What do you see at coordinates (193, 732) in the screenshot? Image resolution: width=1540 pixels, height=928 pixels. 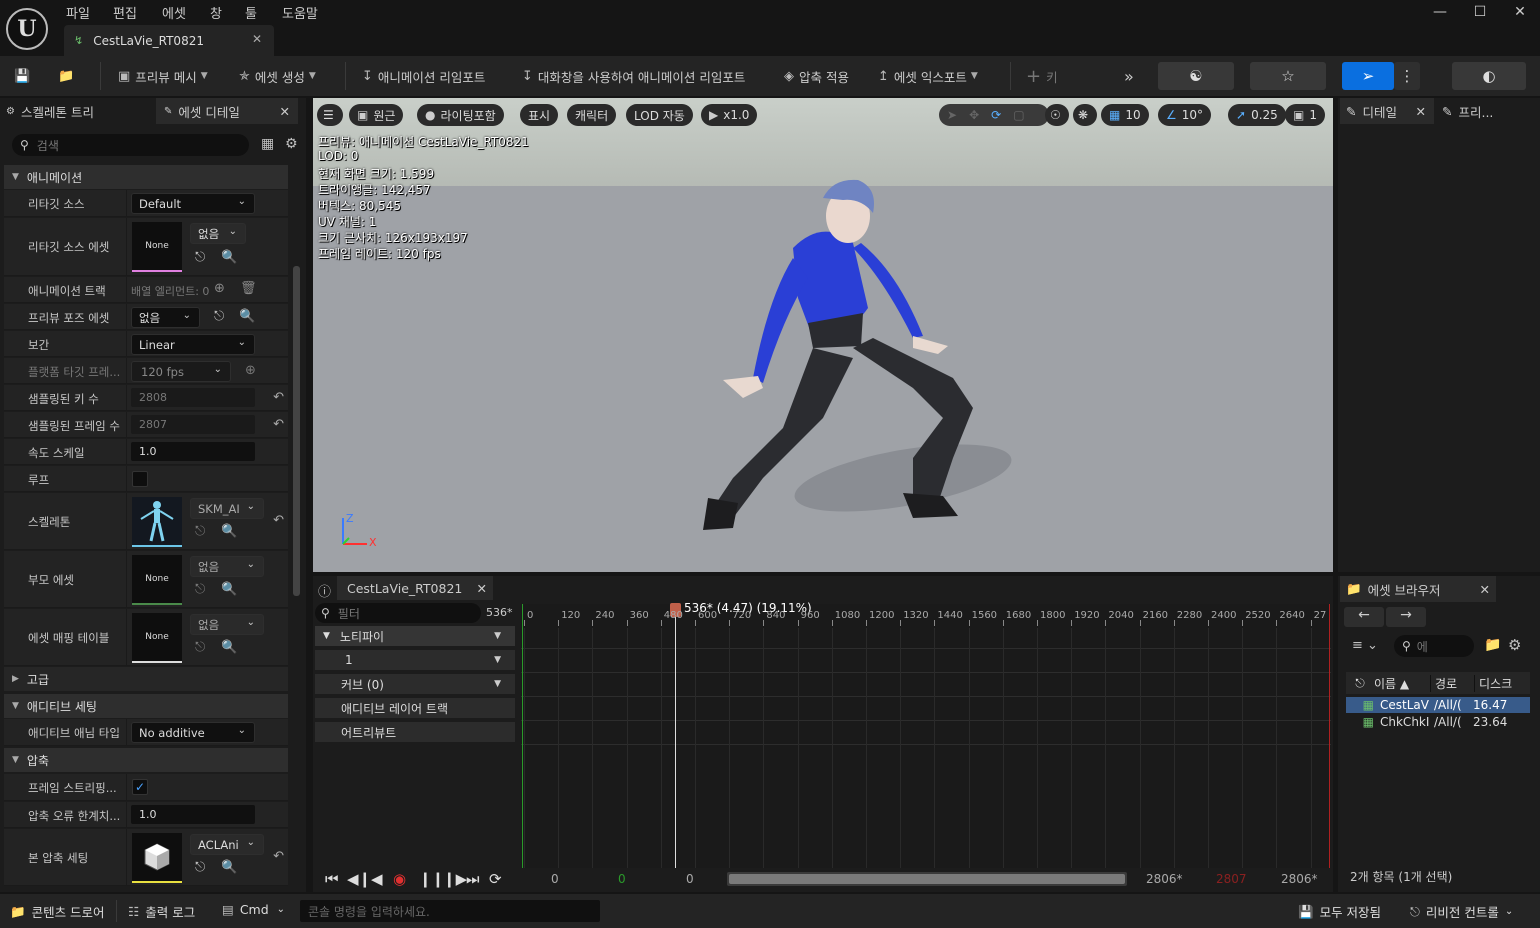 I see `additive-type-combo: No additive ⌄` at bounding box center [193, 732].